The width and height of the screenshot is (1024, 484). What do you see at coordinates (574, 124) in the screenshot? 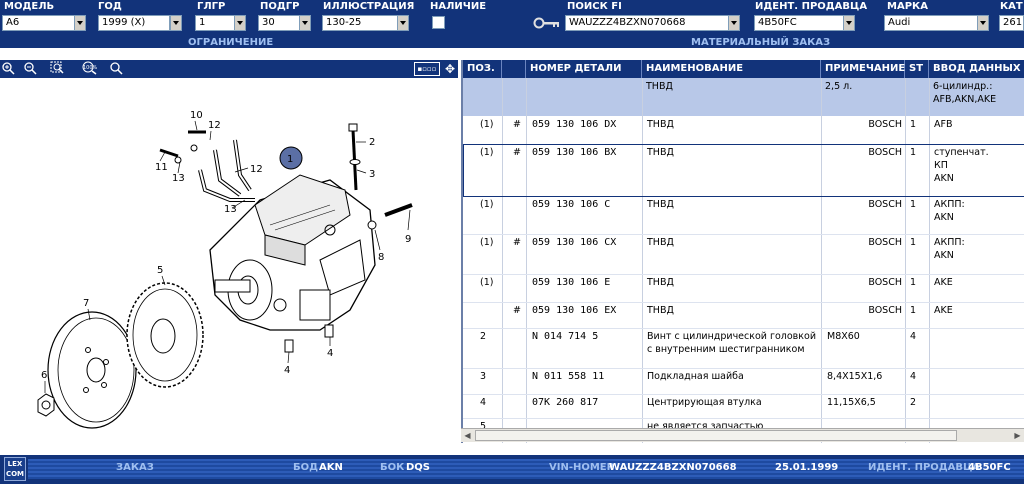
I see `row-part-number: 059 130 106 DX` at bounding box center [574, 124].